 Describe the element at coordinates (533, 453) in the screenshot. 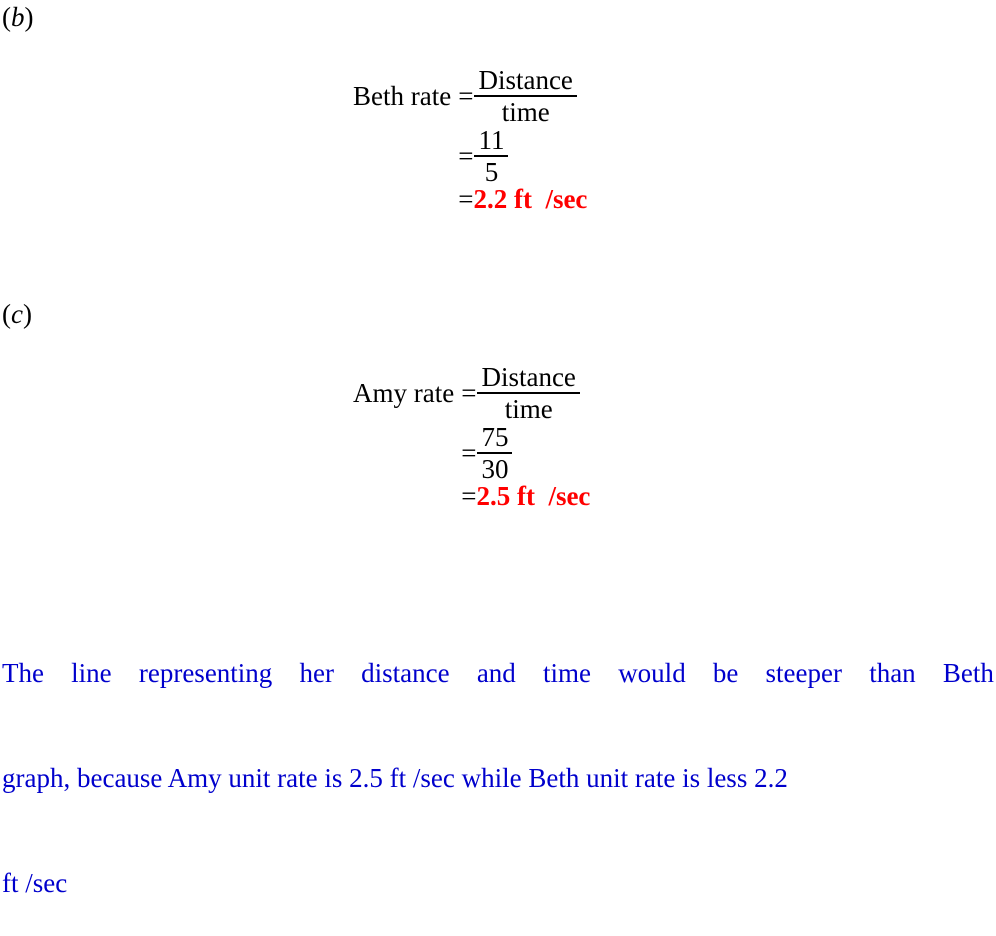

I see `amy-rate-substitution-fraction: 75 30` at that location.